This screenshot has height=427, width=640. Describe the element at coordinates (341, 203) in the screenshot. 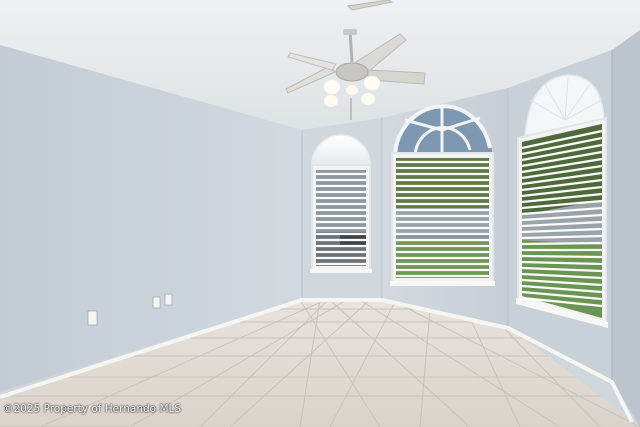

I see `window-left` at that location.